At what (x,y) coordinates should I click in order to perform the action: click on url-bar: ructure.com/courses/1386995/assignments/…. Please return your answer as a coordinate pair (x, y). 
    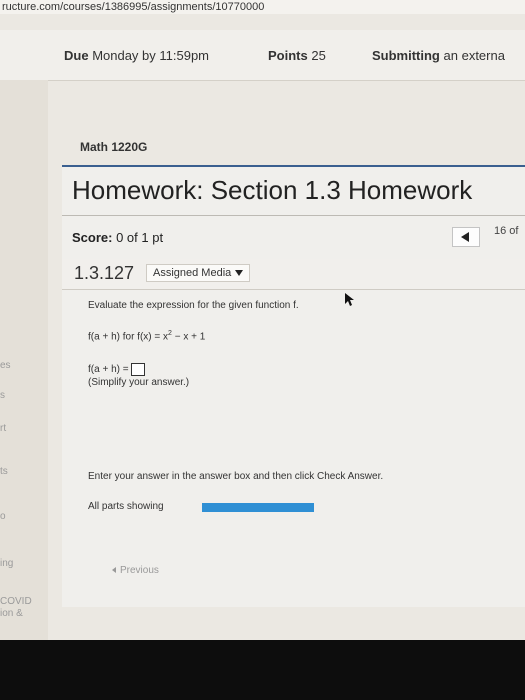
    Looking at the image, I should click on (262, 7).